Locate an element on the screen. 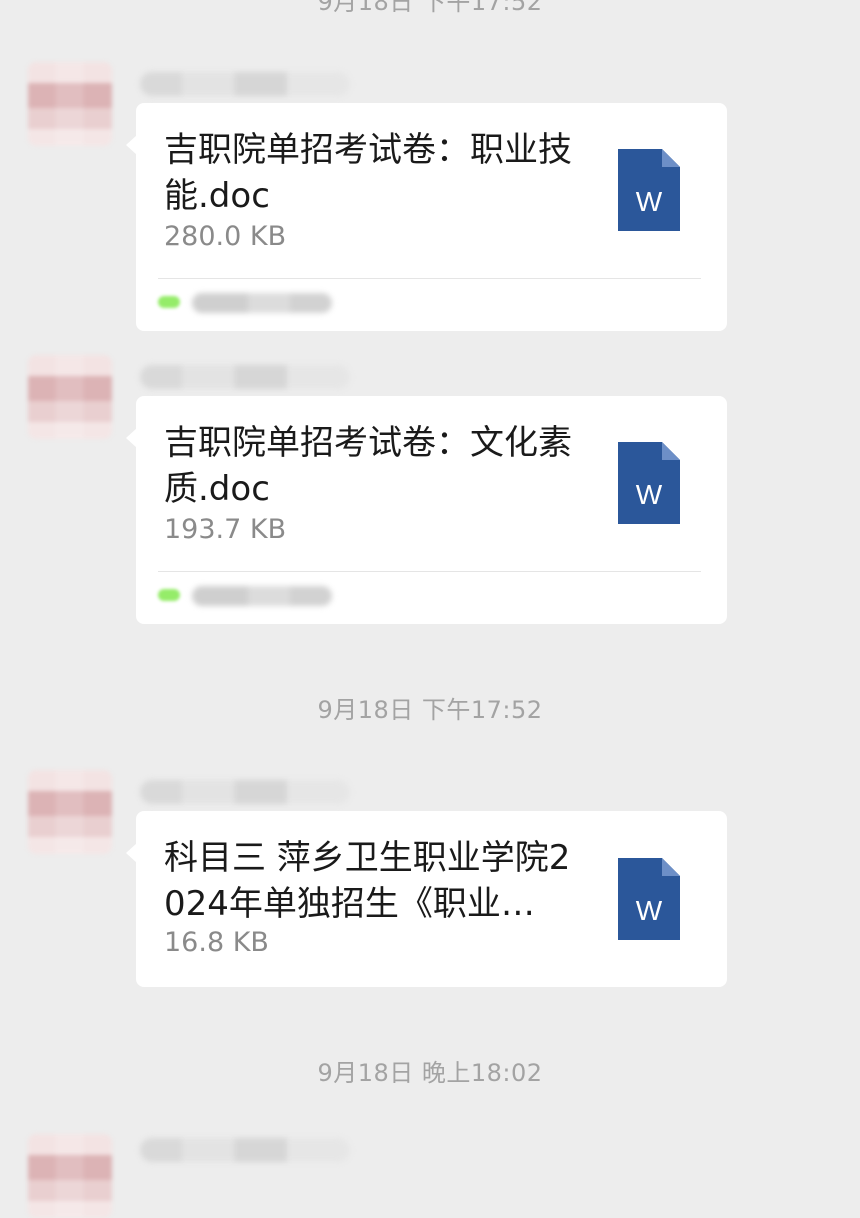 This screenshot has height=1218, width=860. file-name: 吉职院单招考试卷：职业技能.doc is located at coordinates (368, 173).